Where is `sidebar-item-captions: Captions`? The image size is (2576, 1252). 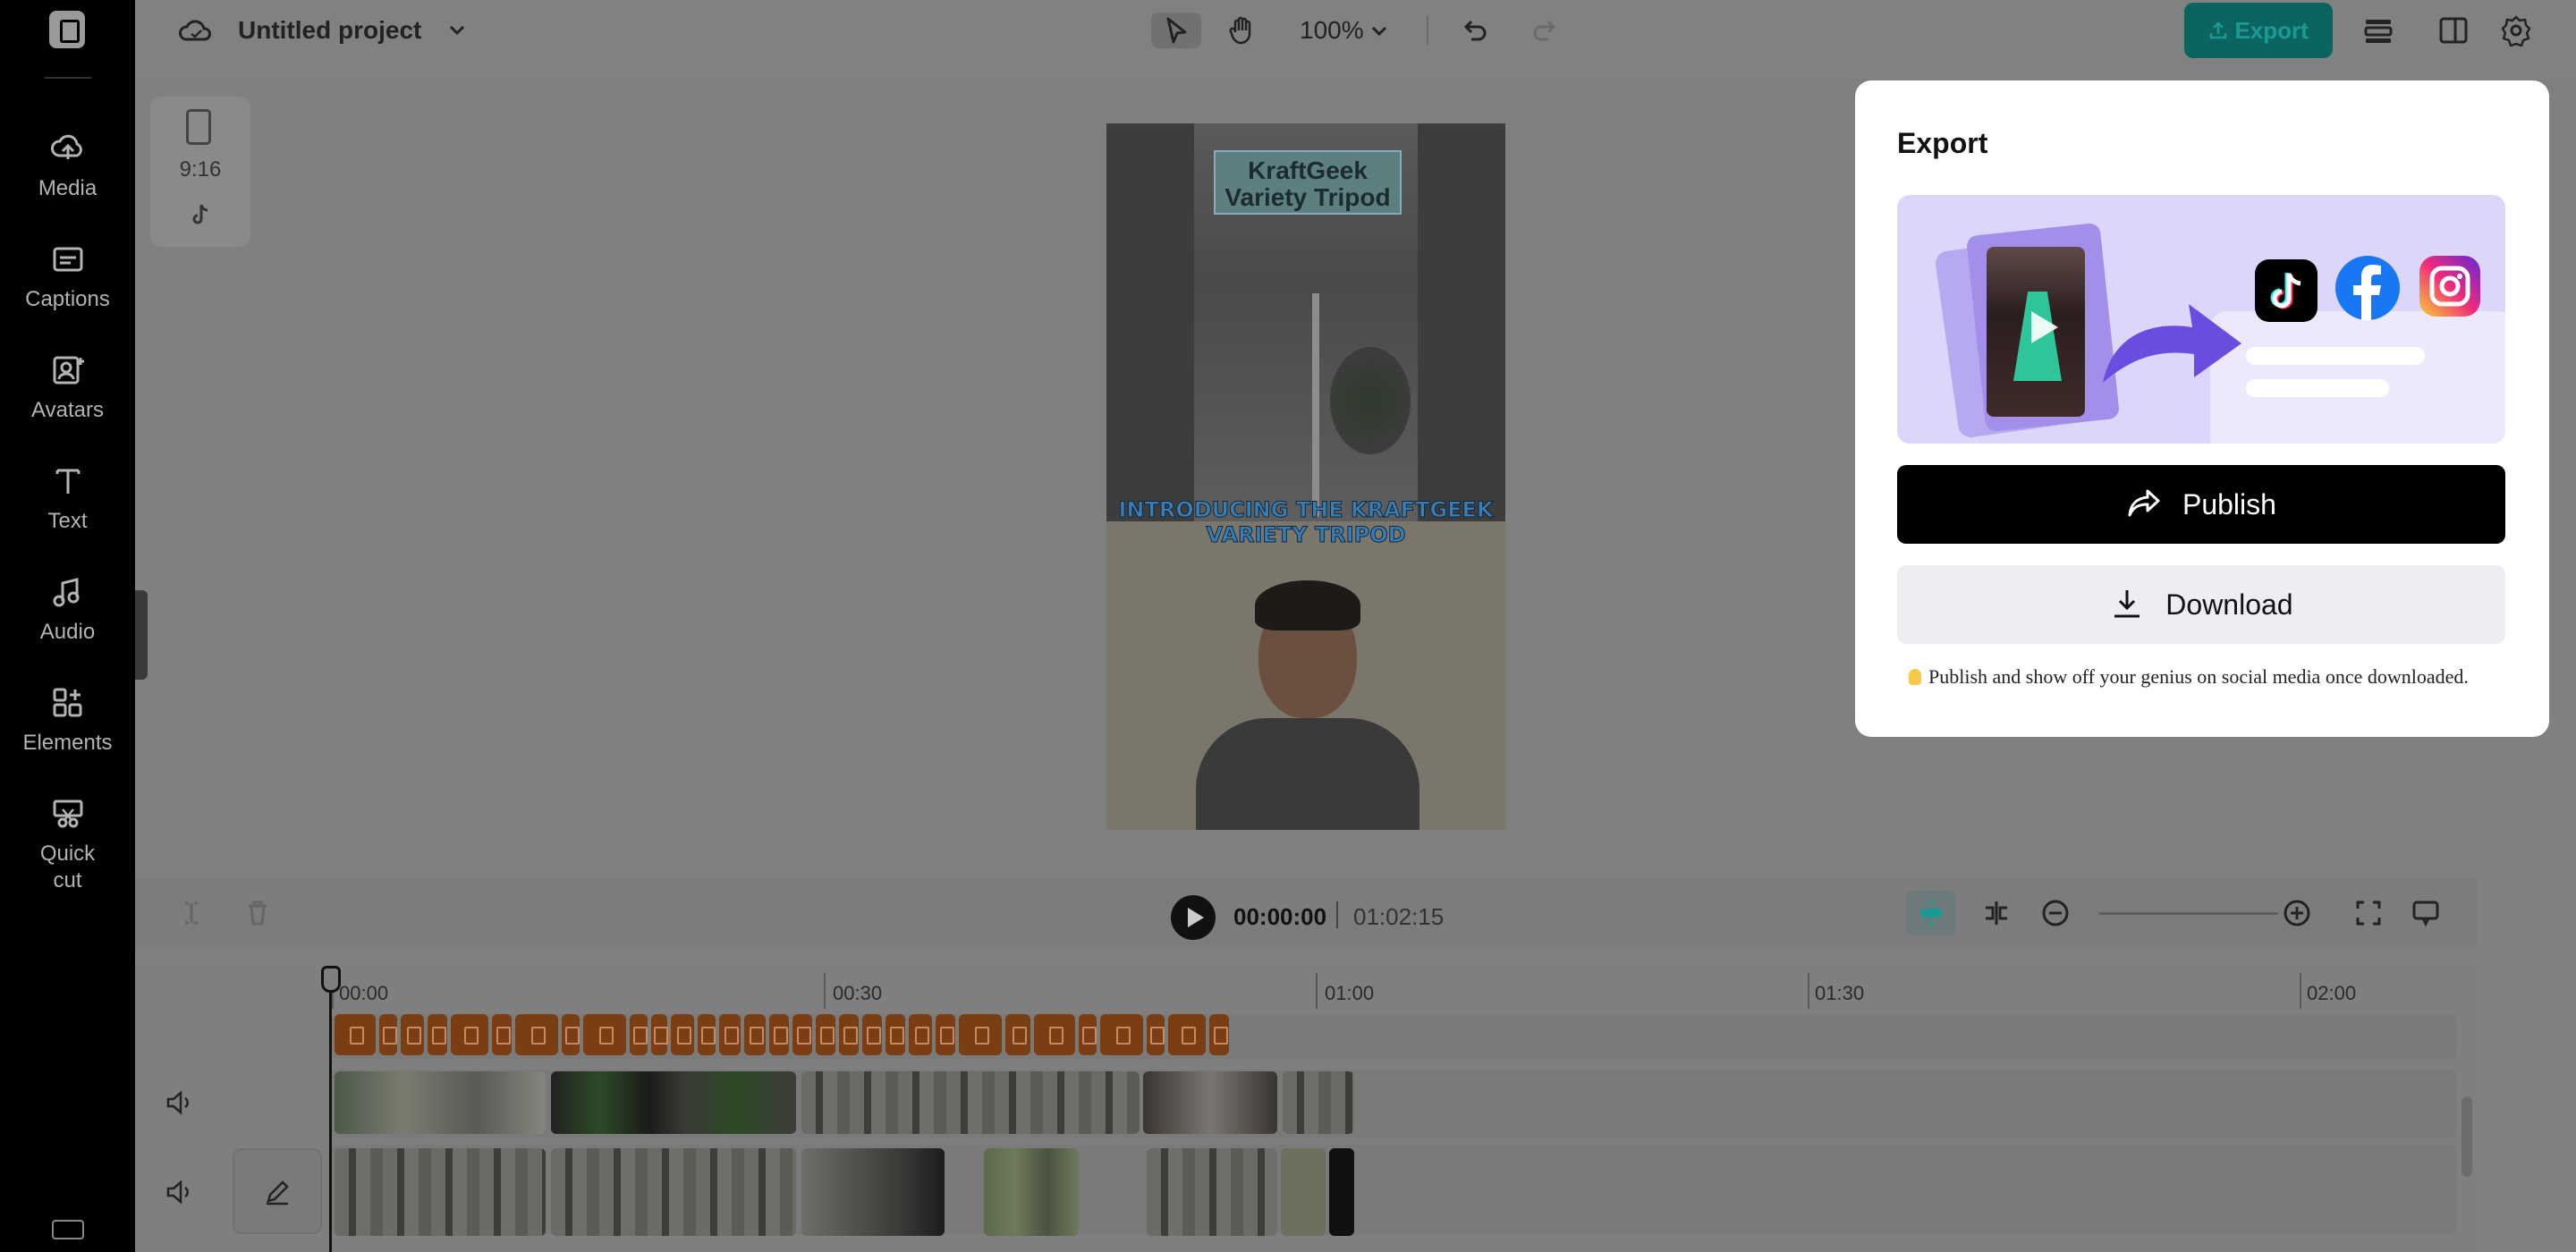
sidebar-item-captions: Captions is located at coordinates (67, 277).